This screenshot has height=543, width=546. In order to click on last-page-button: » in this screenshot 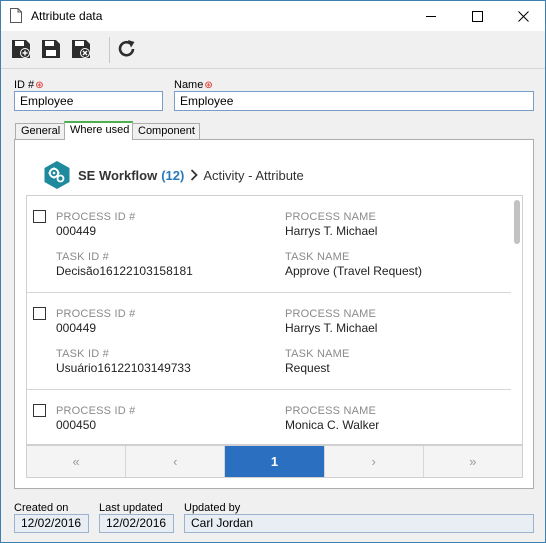, I will do `click(473, 461)`.